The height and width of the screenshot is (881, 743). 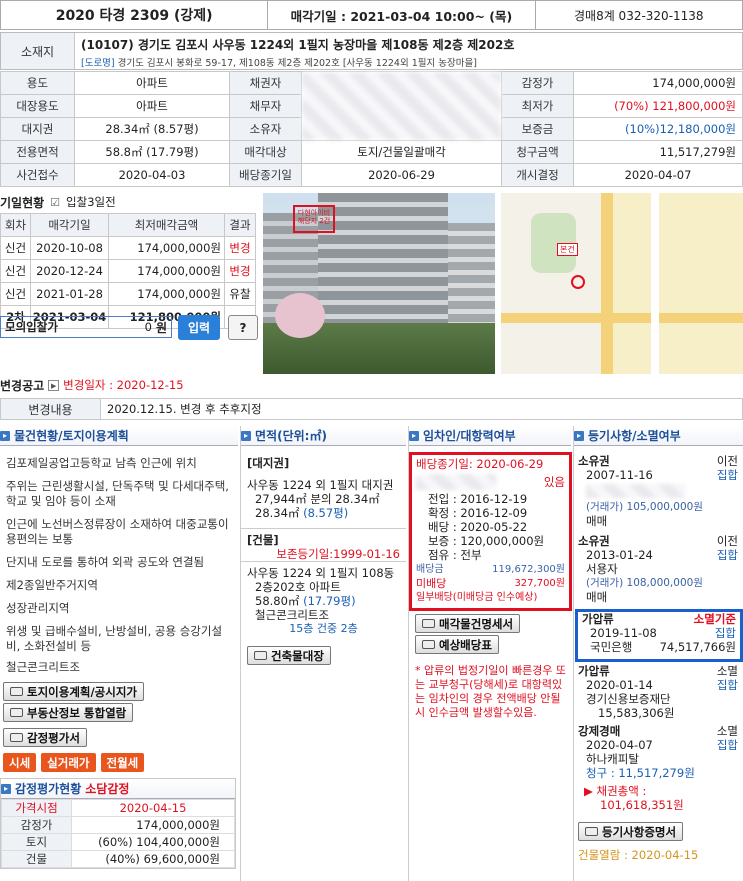 What do you see at coordinates (68, 762) in the screenshot?
I see `real-transaction-button: 실거래가` at bounding box center [68, 762].